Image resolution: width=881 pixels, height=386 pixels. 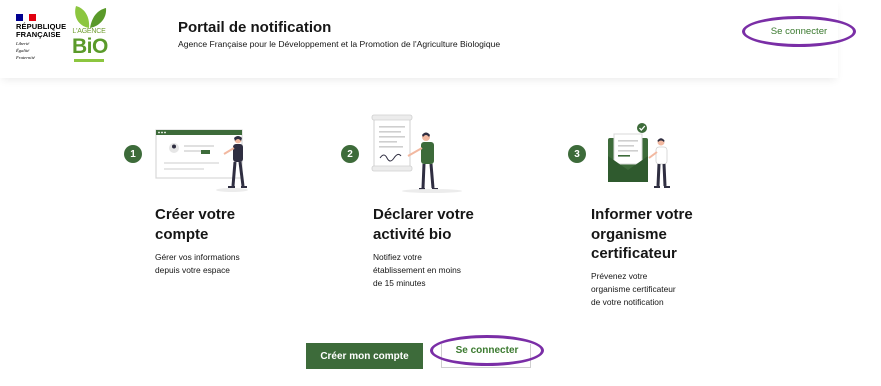 What do you see at coordinates (629, 234) in the screenshot?
I see `step-3-title-line2: organisme` at bounding box center [629, 234].